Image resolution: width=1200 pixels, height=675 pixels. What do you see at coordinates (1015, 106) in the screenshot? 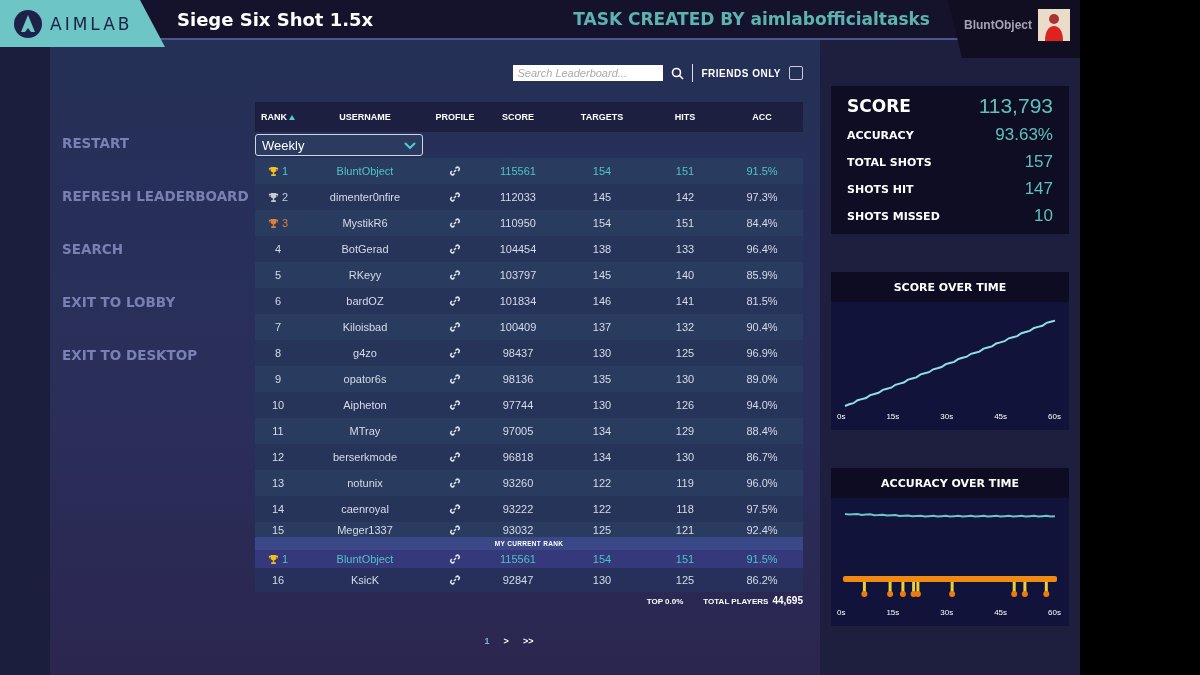
I see `stat-value: 113,793` at bounding box center [1015, 106].